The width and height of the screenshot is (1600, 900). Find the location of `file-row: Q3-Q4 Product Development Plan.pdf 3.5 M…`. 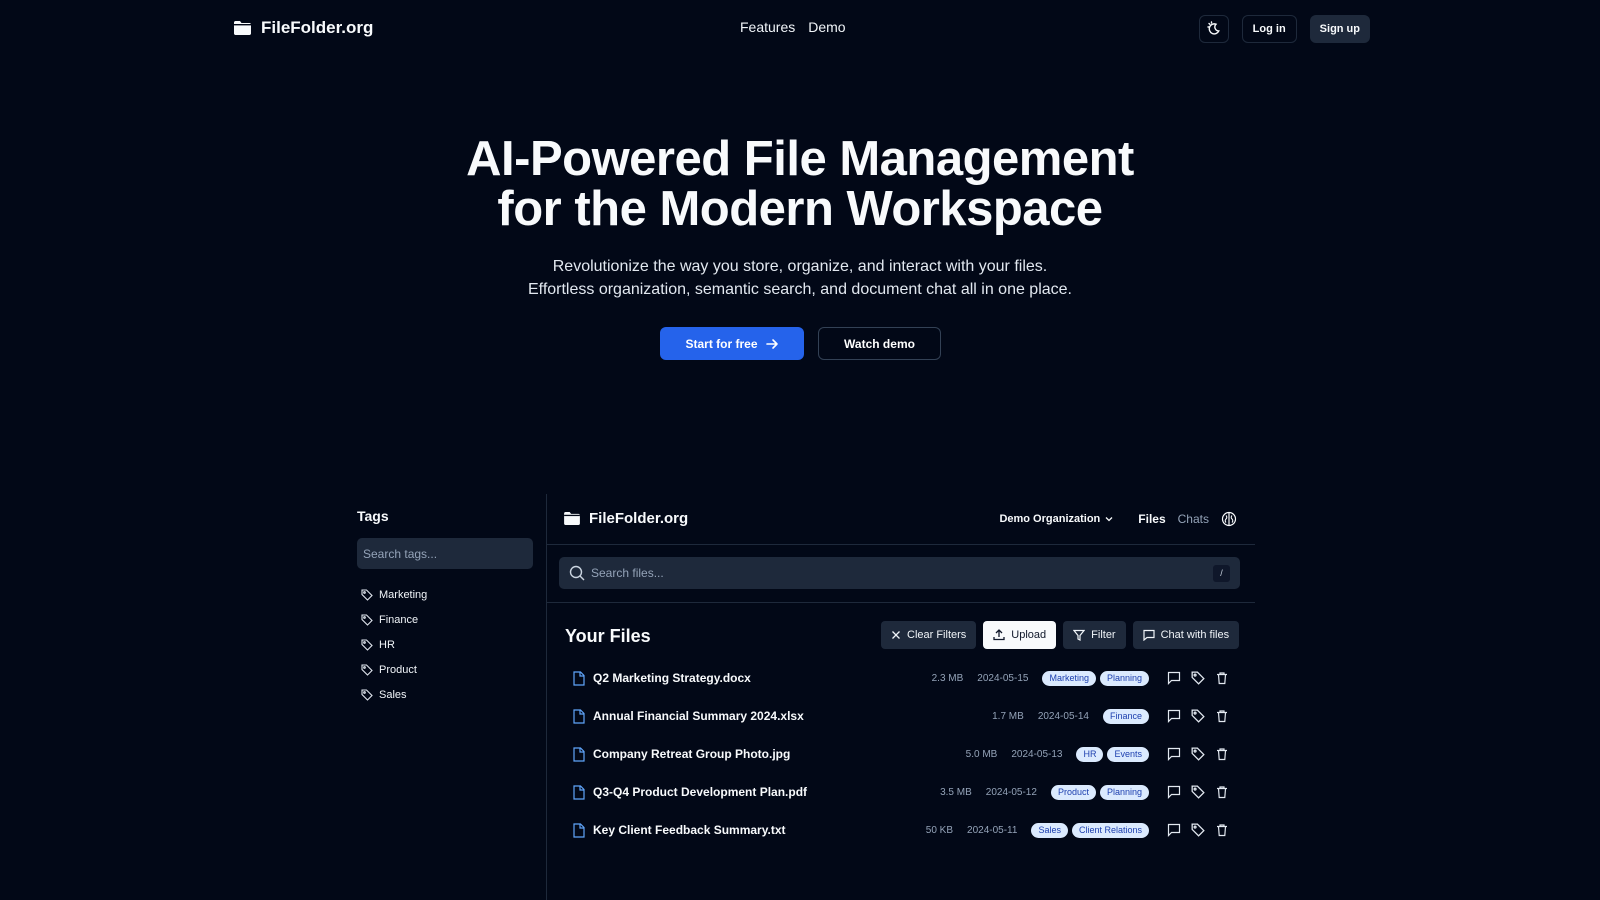

file-row: Q3-Q4 Product Development Plan.pdf 3.5 M… is located at coordinates (903, 792).